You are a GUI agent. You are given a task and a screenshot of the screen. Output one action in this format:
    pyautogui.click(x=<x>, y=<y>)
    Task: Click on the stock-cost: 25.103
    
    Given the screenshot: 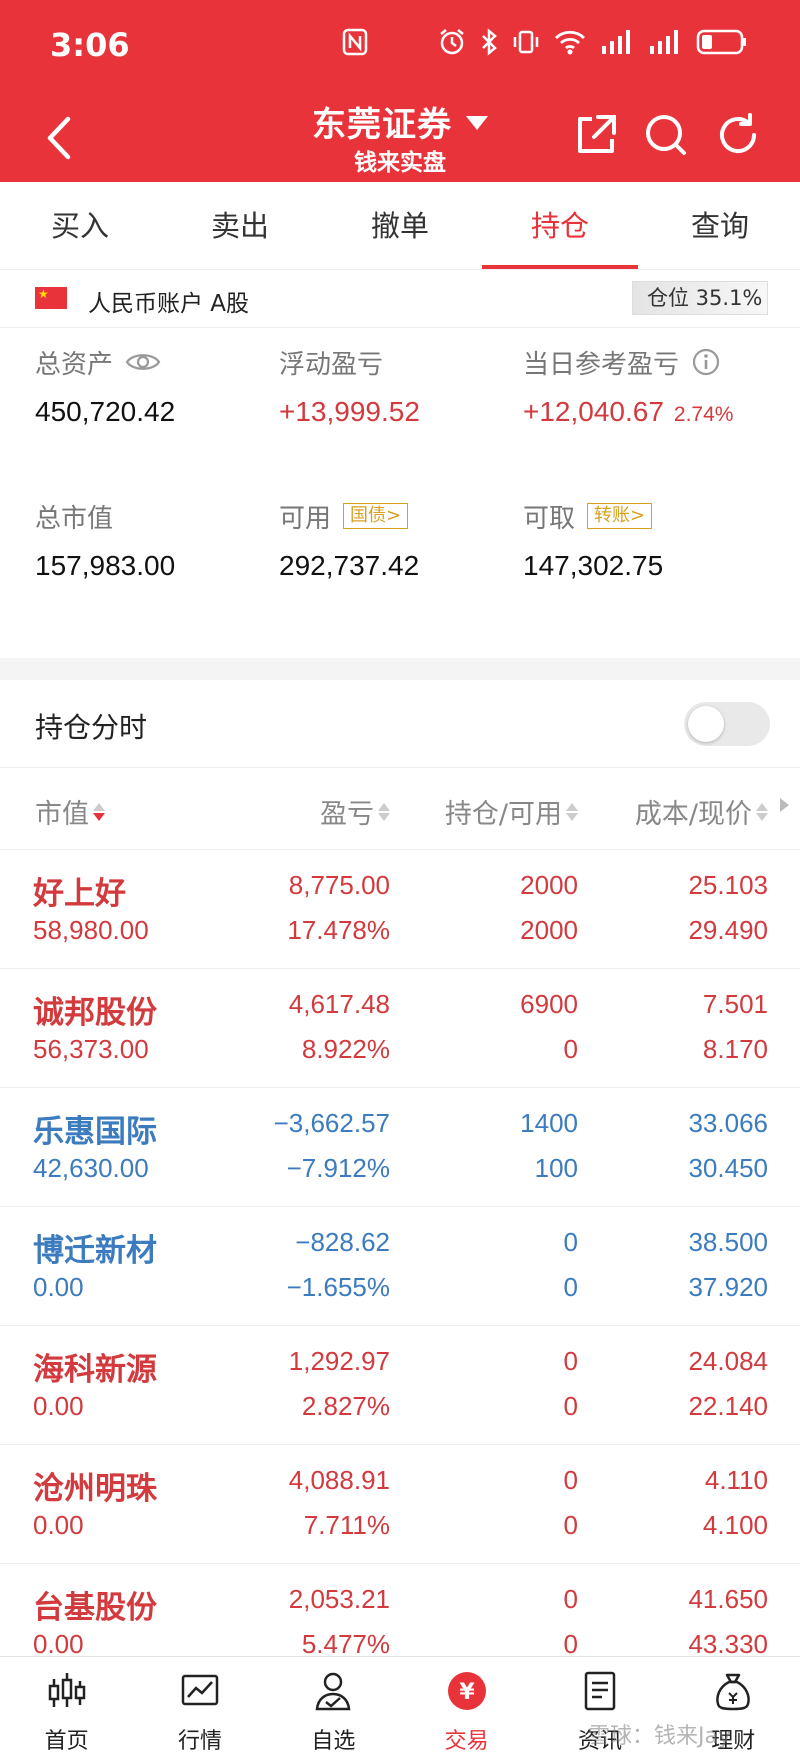 What is the action you would take?
    pyautogui.click(x=728, y=885)
    